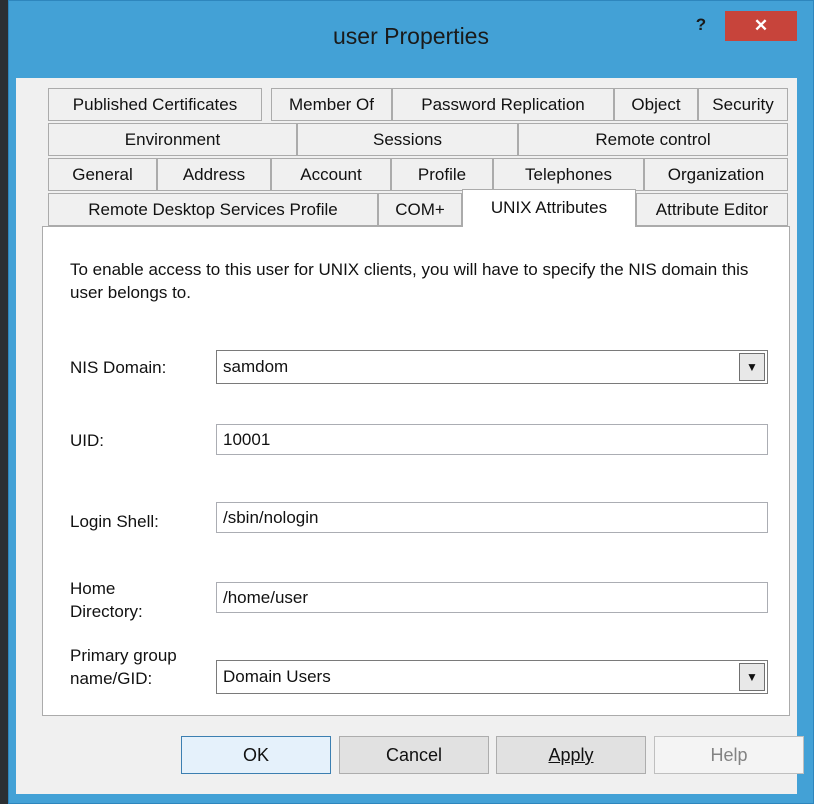 The height and width of the screenshot is (804, 814). I want to click on tab-profile: Profile, so click(442, 174).